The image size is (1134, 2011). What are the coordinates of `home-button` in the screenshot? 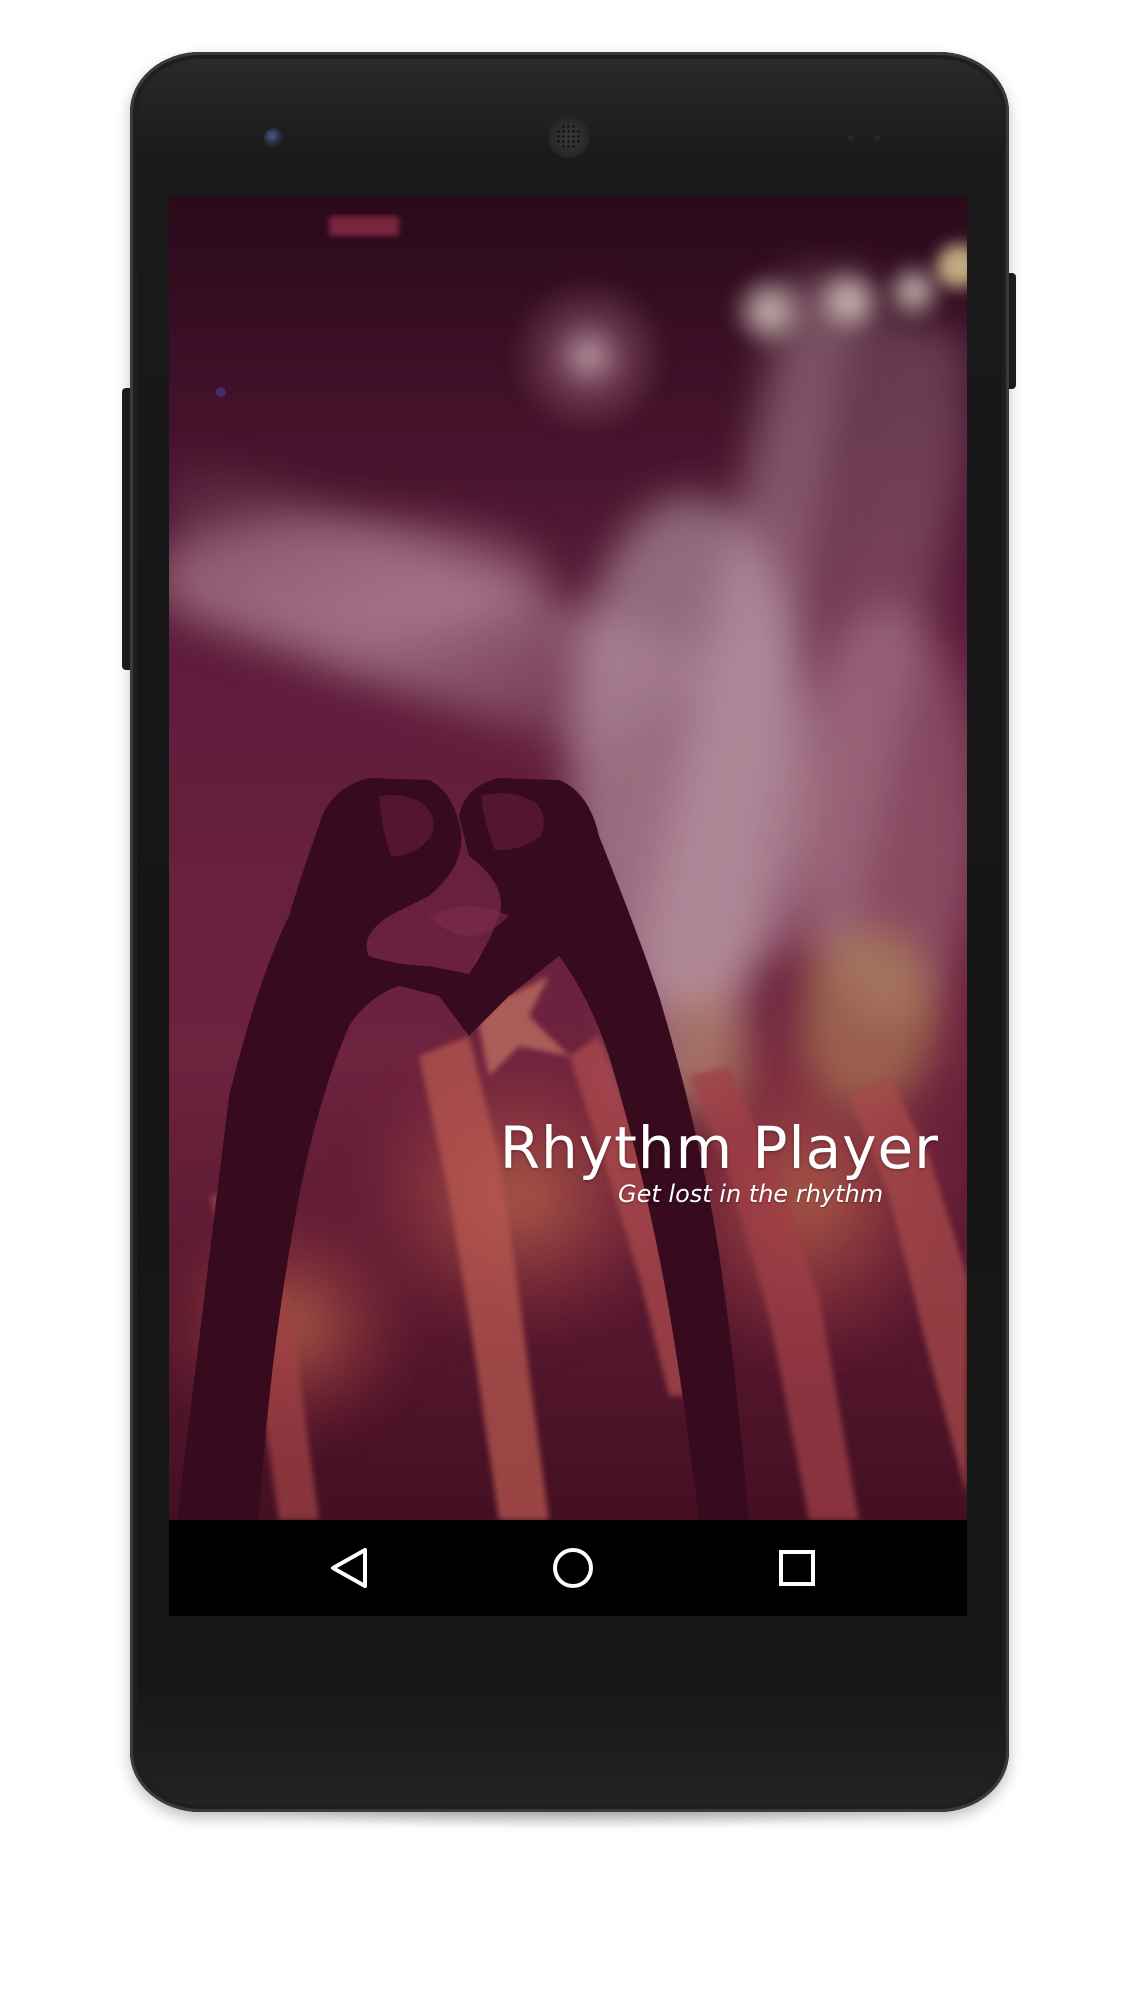 It's located at (573, 1568).